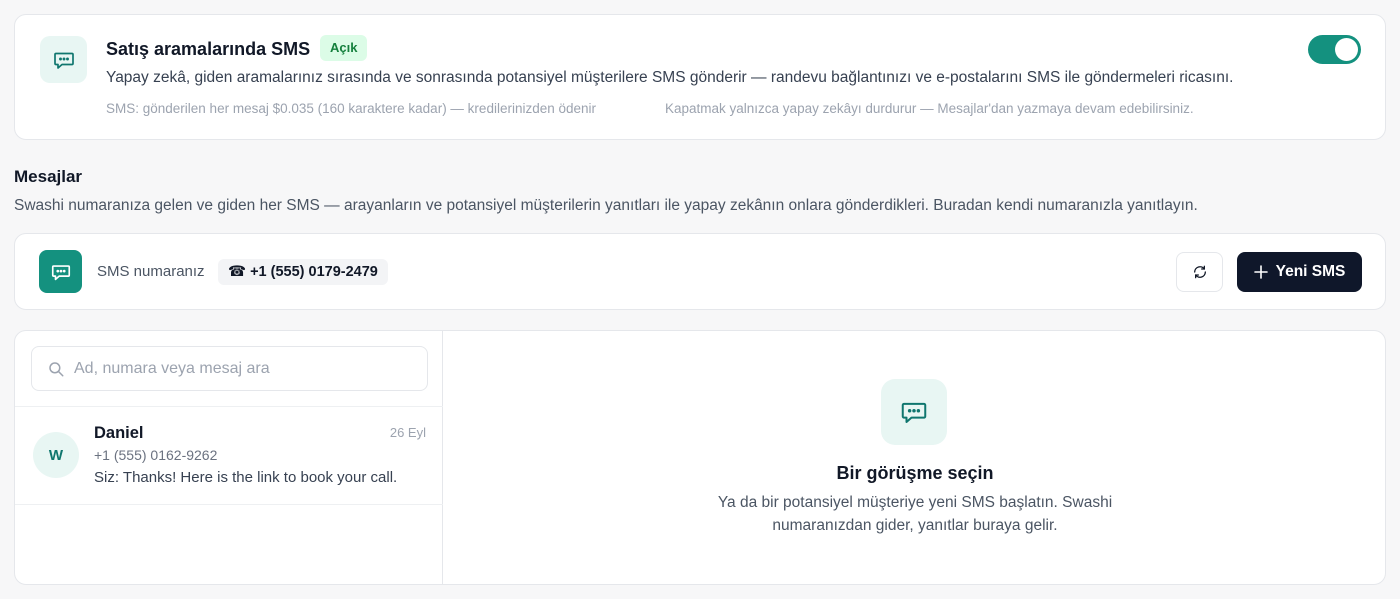 This screenshot has height=599, width=1400. Describe the element at coordinates (208, 49) in the screenshot. I see `sms-feature-title: Satış aramalarında SMS` at that location.